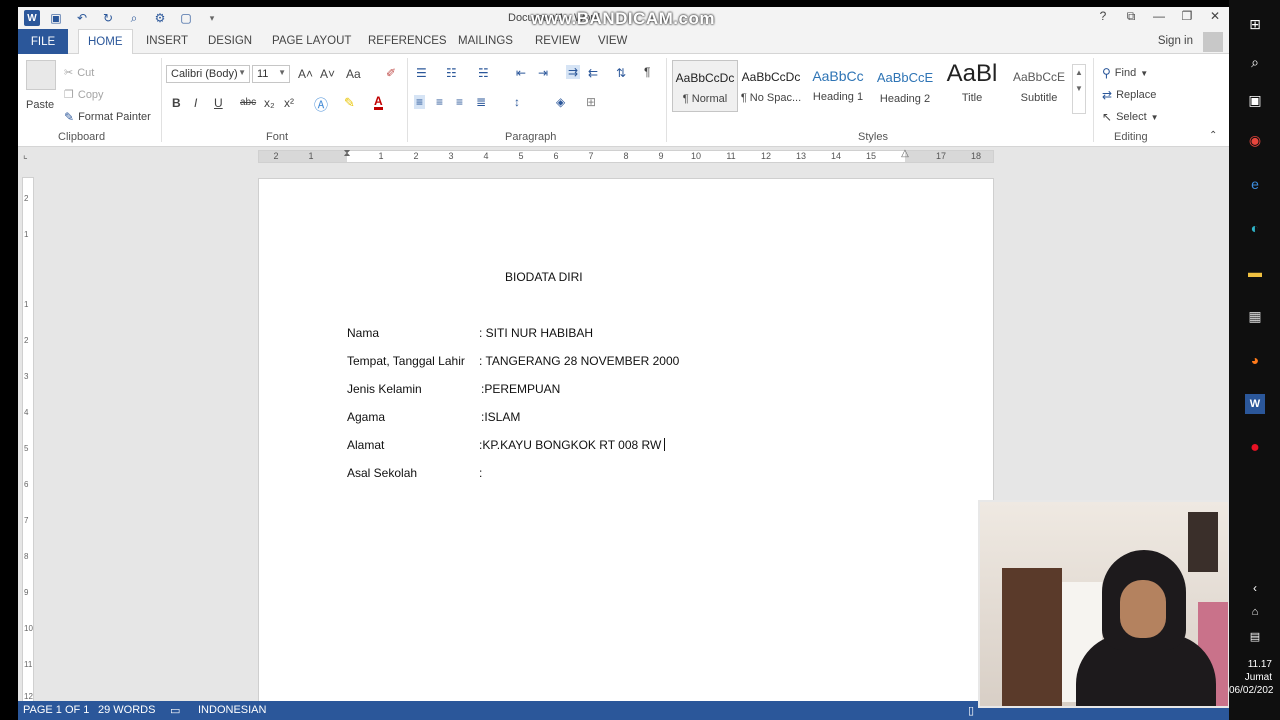  Describe the element at coordinates (167, 41) in the screenshot. I see `tab-insert: INSERT` at that location.